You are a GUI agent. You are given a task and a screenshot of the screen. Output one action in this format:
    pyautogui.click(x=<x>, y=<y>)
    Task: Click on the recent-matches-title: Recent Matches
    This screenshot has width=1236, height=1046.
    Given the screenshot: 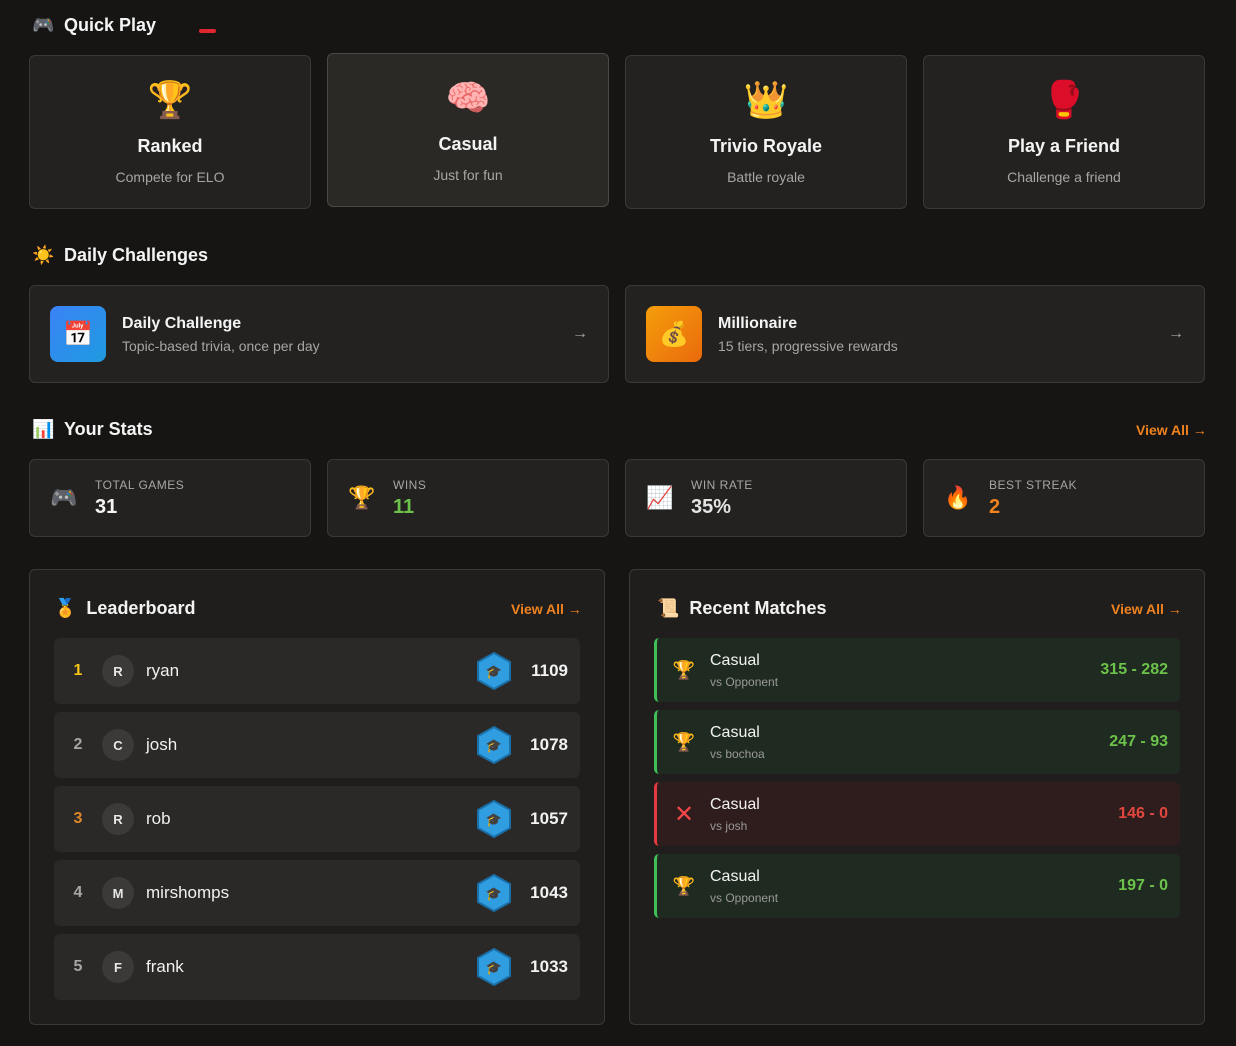 What is the action you would take?
    pyautogui.click(x=758, y=608)
    